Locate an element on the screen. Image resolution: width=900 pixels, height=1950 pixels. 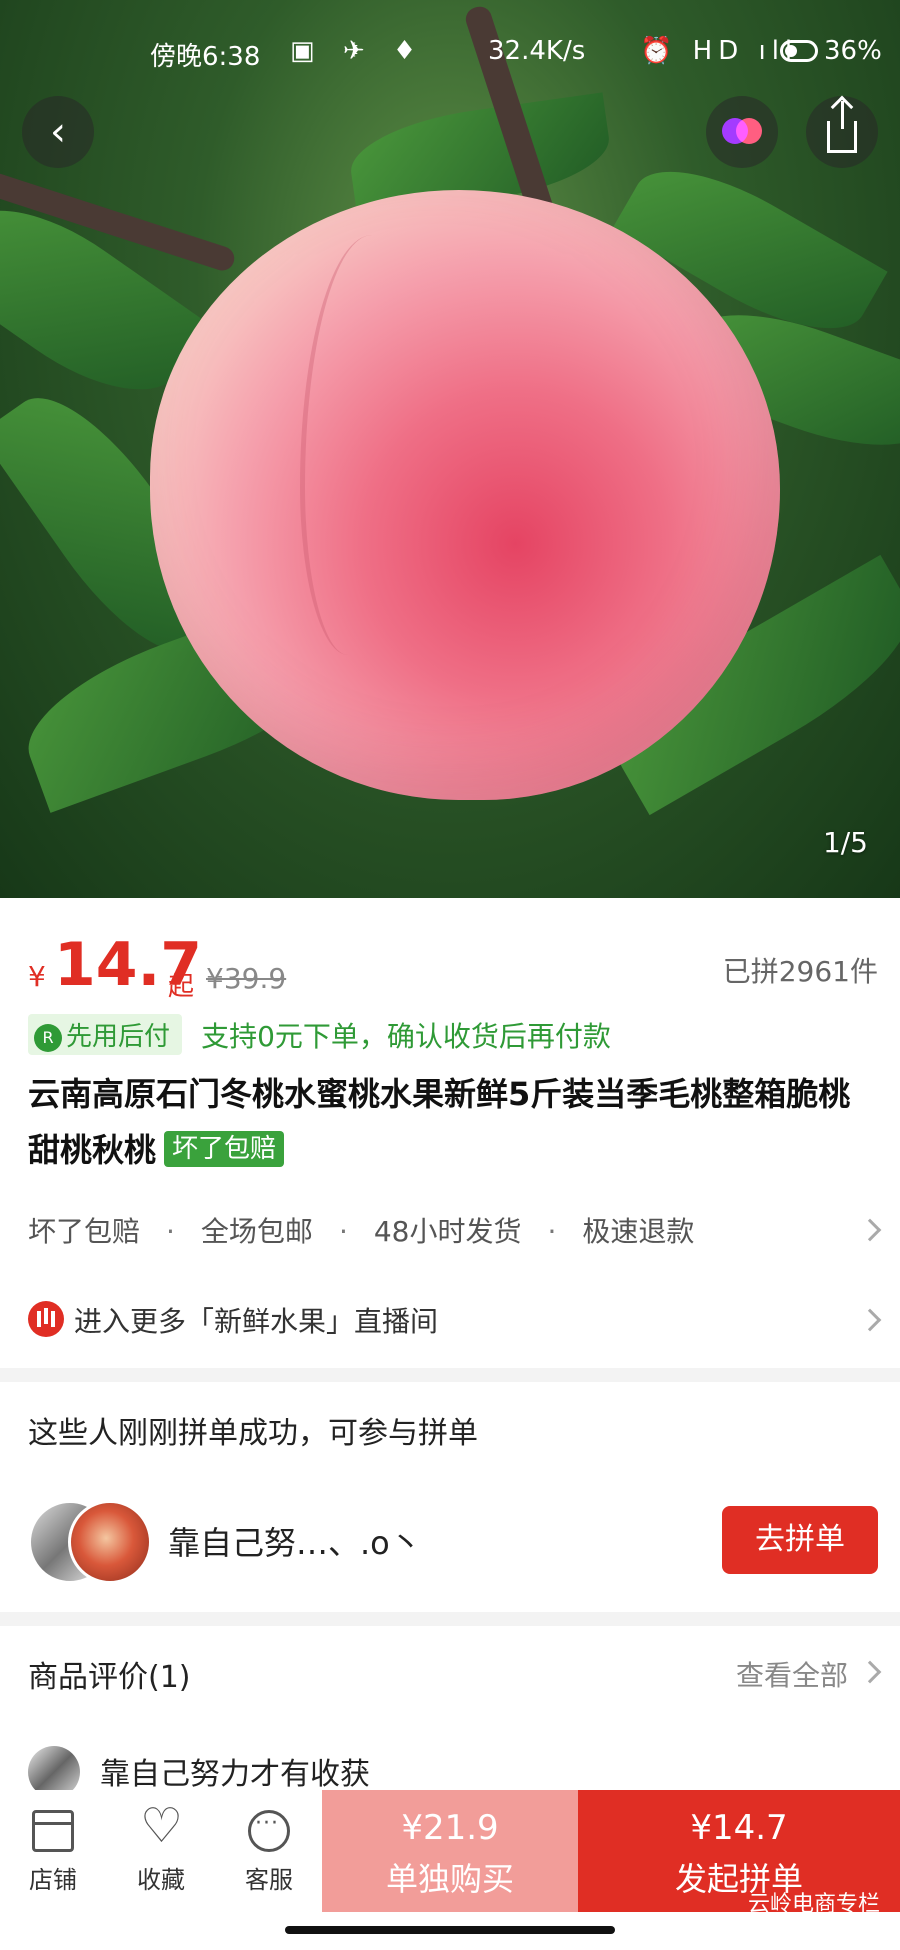
guarantee-tag: 坏了包赔 is located at coordinates (224, 1149).